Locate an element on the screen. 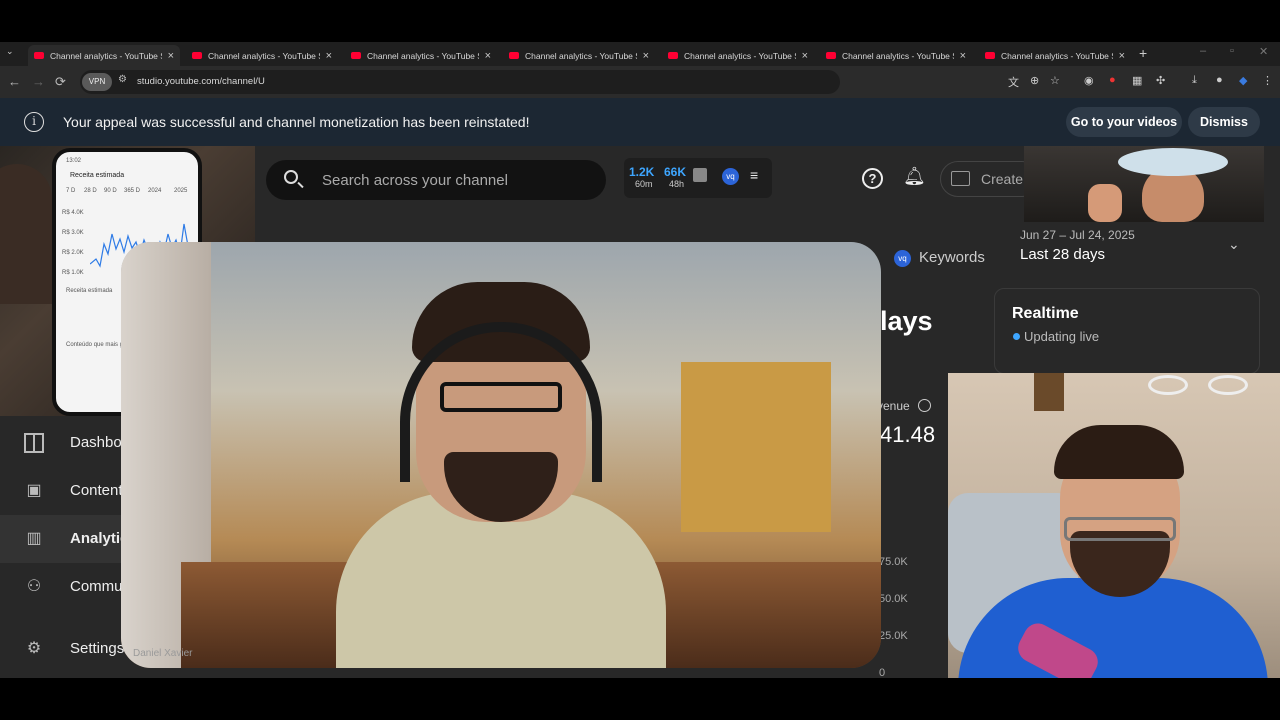 This screenshot has height=720, width=1280. puzzle-icon: ✣ is located at coordinates (1160, 80).